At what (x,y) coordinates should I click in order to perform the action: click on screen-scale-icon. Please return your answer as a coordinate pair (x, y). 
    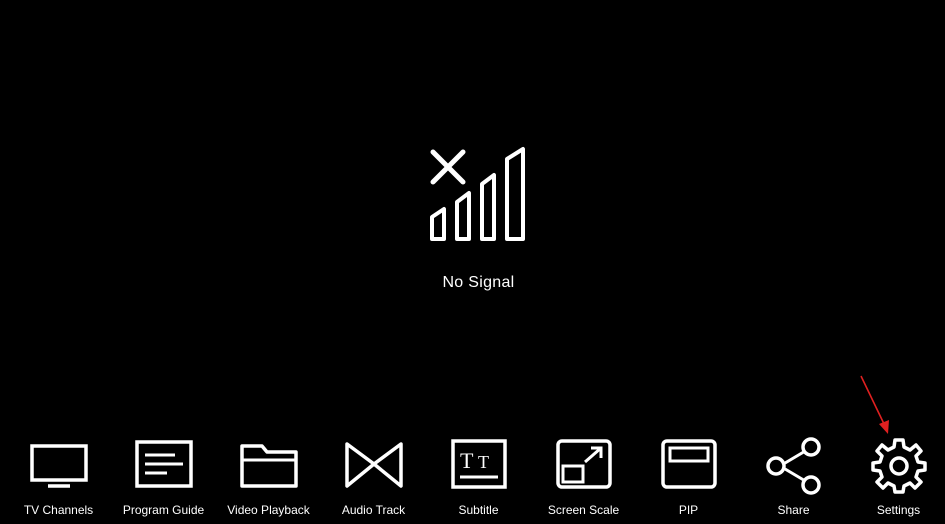
    Looking at the image, I should click on (584, 464).